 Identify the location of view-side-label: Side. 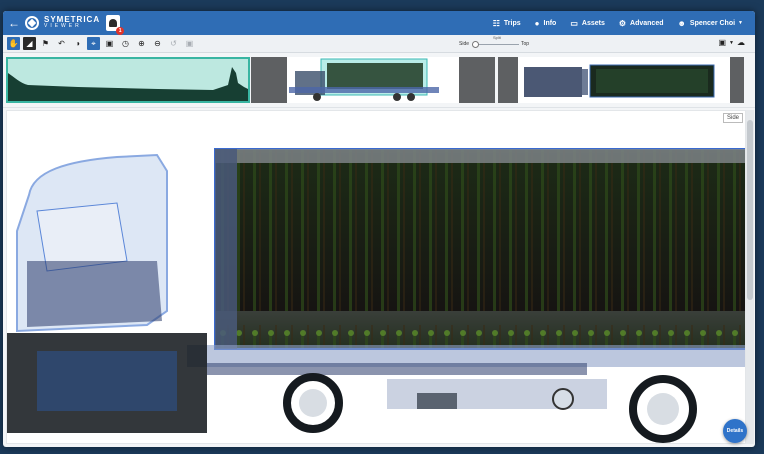
(732, 118).